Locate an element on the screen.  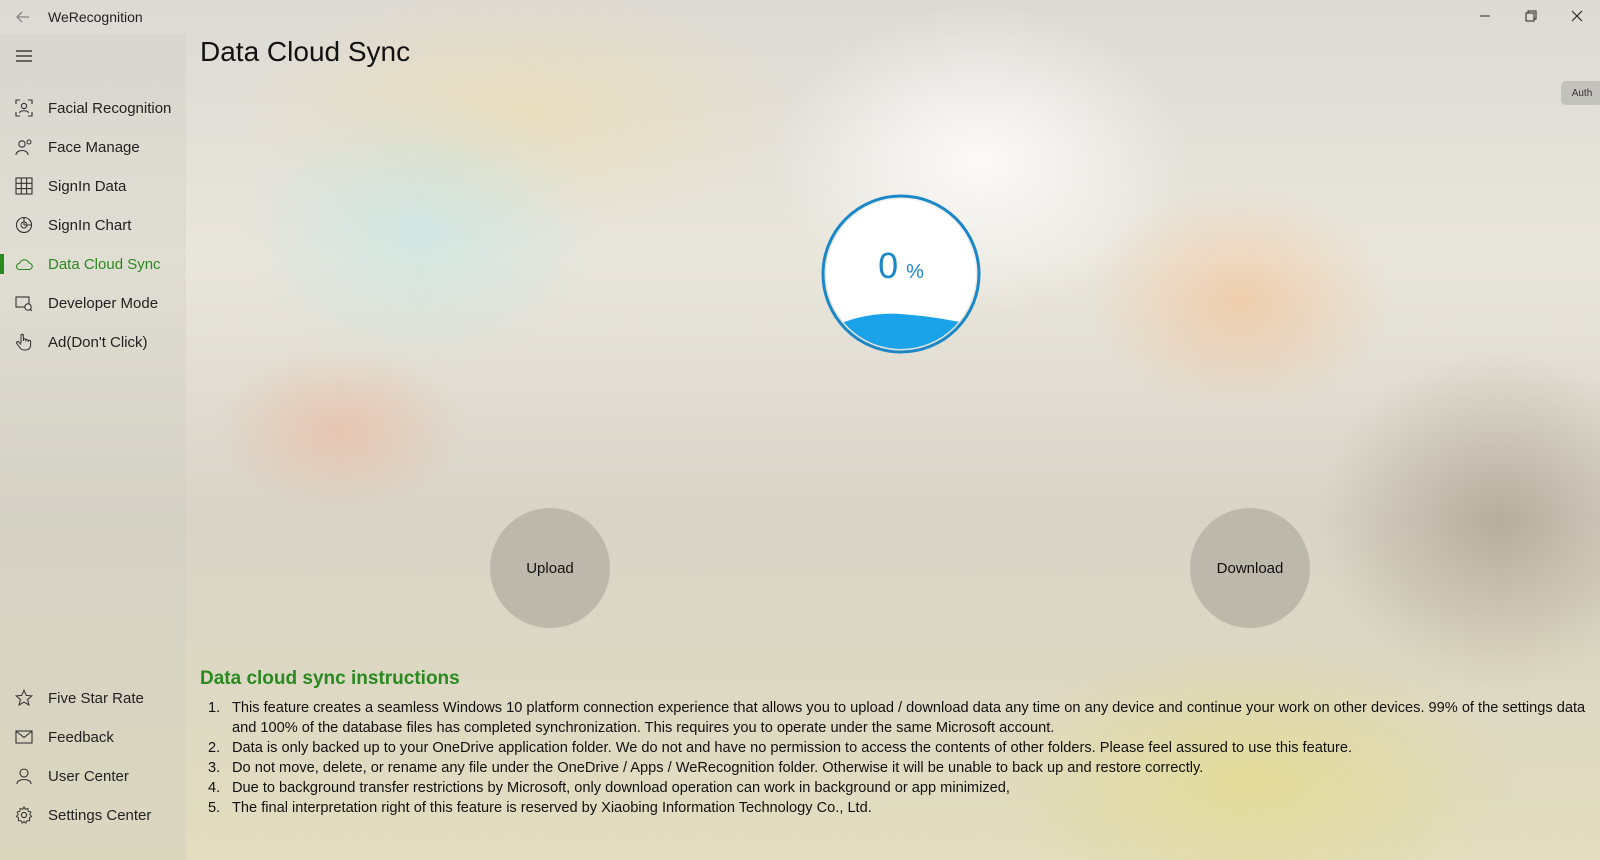
restore-button is located at coordinates (1531, 16).